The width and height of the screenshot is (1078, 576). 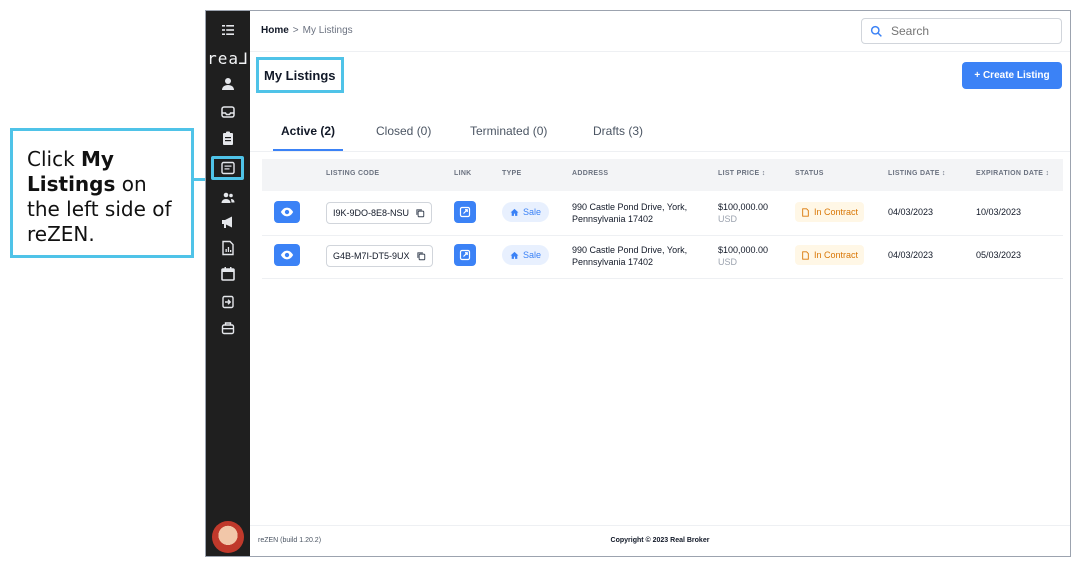 I want to click on column-listing-code: LISTING CODE, so click(x=353, y=173).